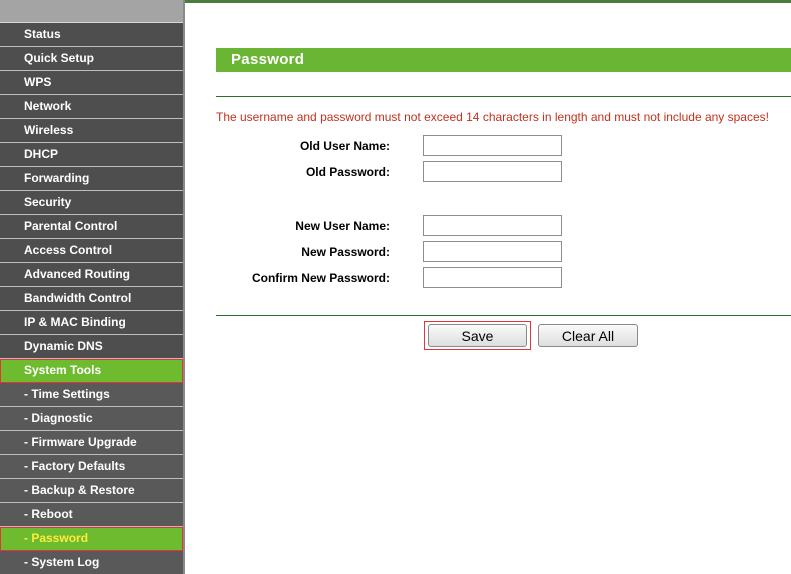 Image resolution: width=791 pixels, height=574 pixels. What do you see at coordinates (492, 251) in the screenshot?
I see `new-password-input` at bounding box center [492, 251].